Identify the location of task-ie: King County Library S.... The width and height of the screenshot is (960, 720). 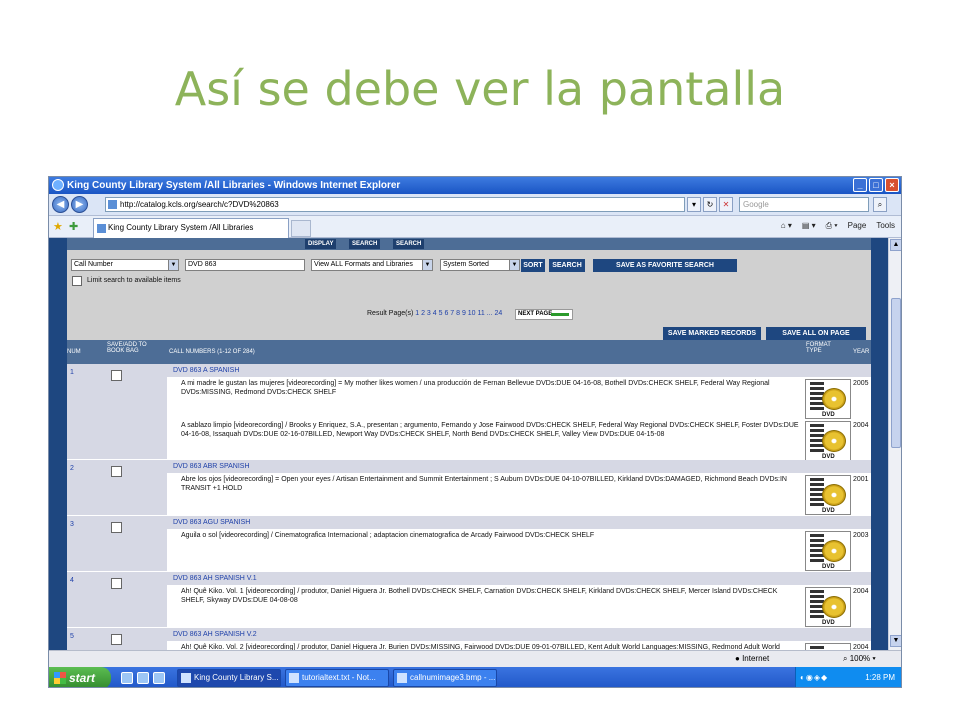
(229, 678).